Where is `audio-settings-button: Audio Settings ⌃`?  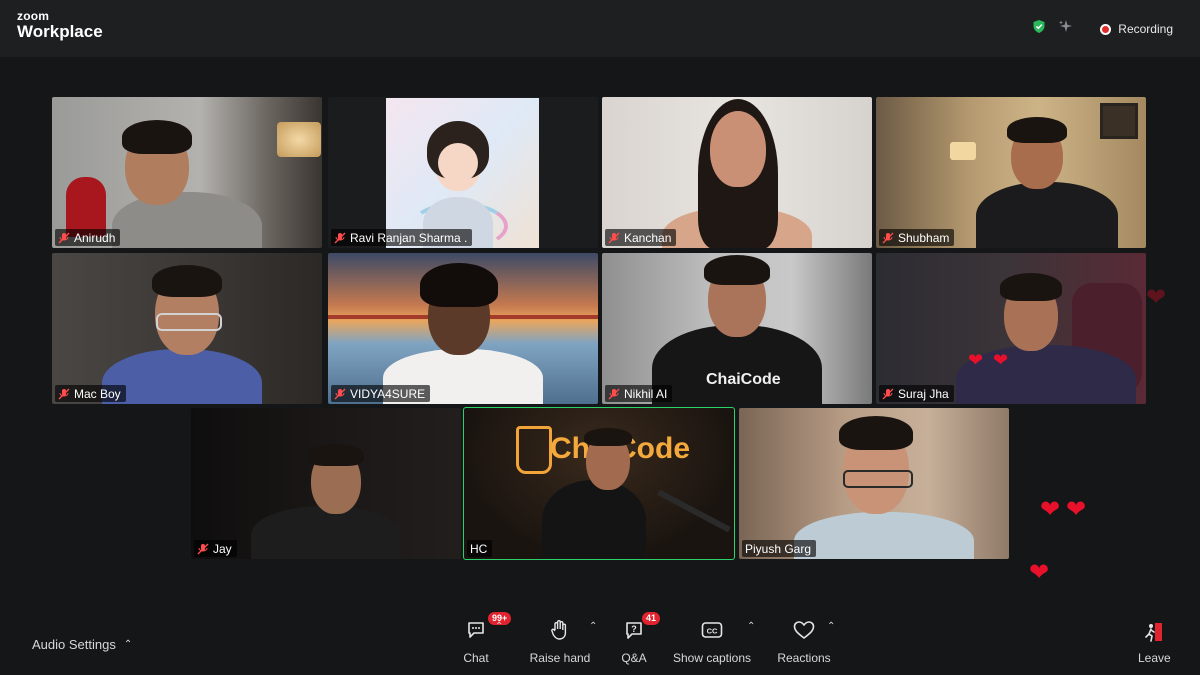
audio-settings-button: Audio Settings ⌃ is located at coordinates (82, 644).